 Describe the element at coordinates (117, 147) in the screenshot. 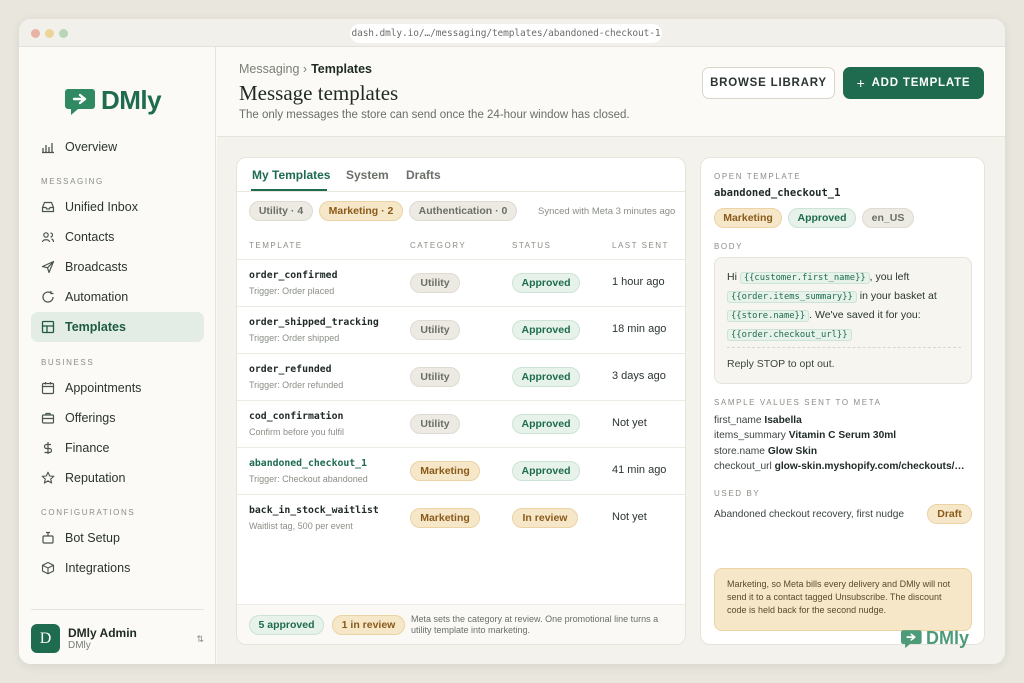

I see `sidebar-item-overview: Overview` at that location.